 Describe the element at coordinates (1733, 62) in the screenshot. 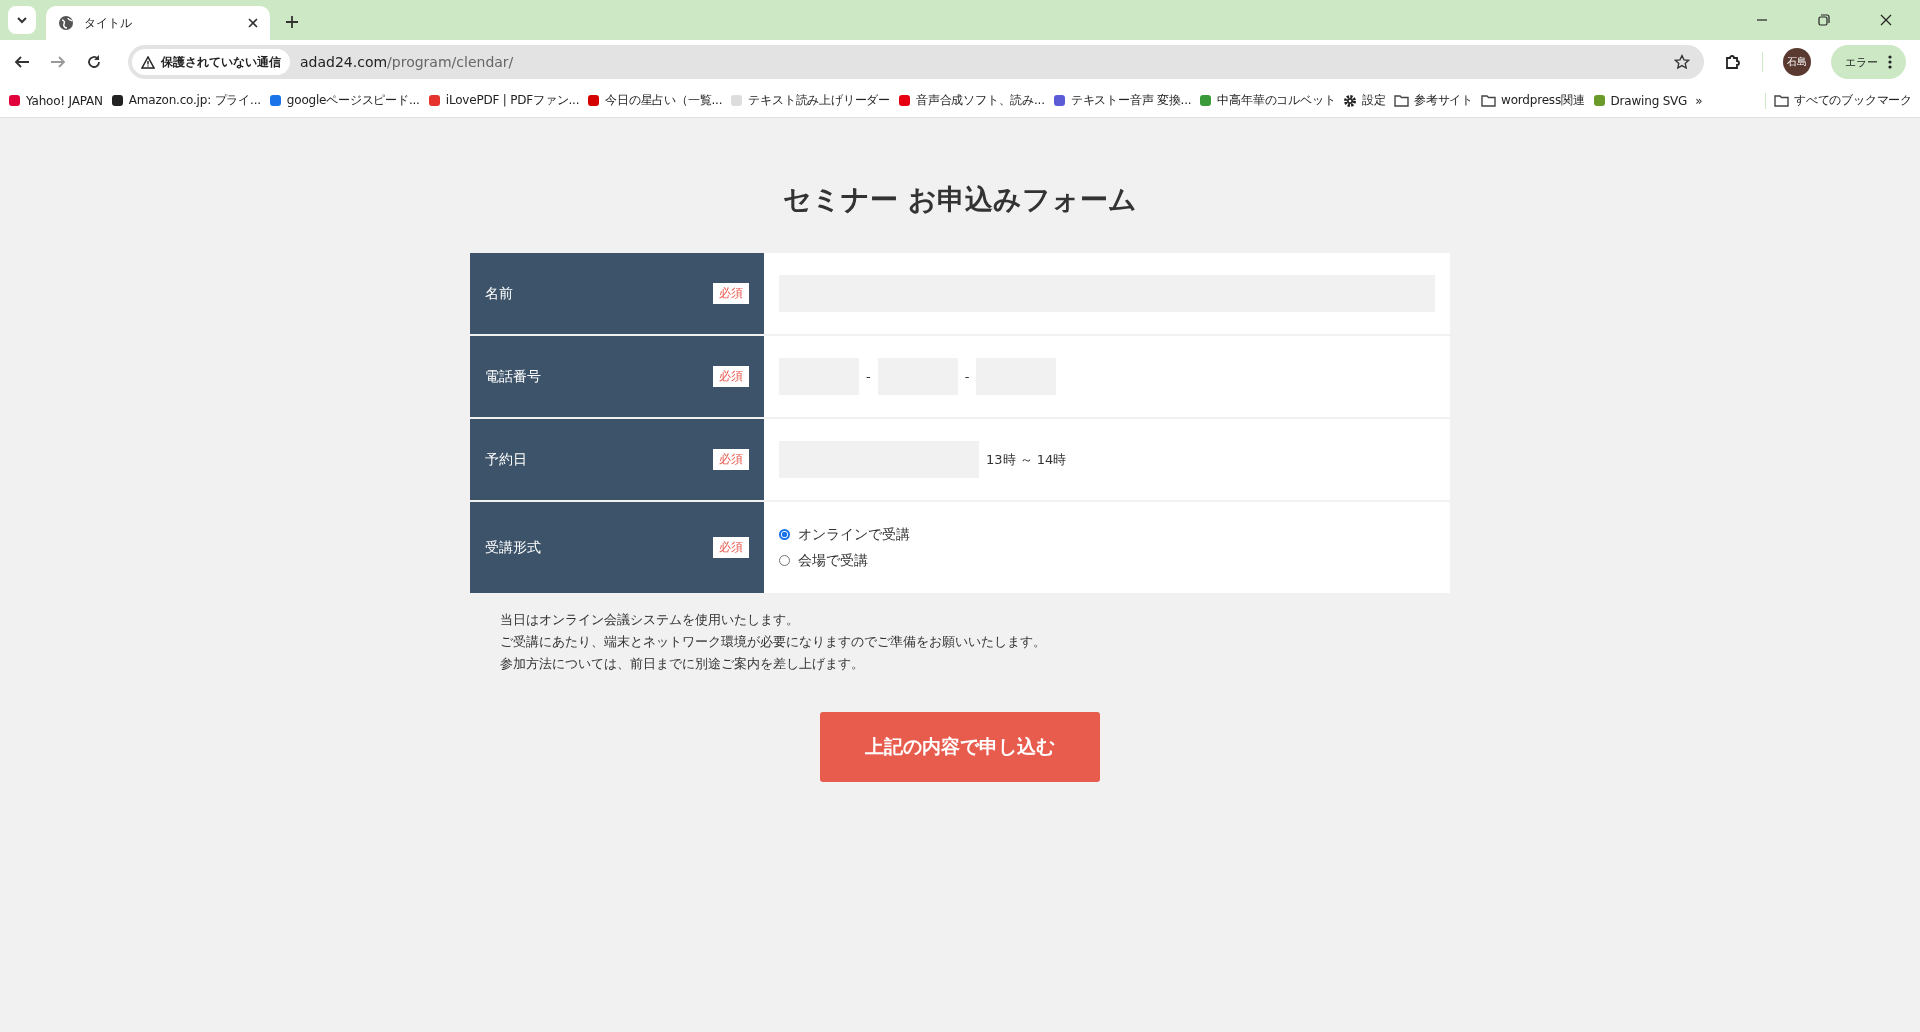

I see `puzzle-icon` at that location.